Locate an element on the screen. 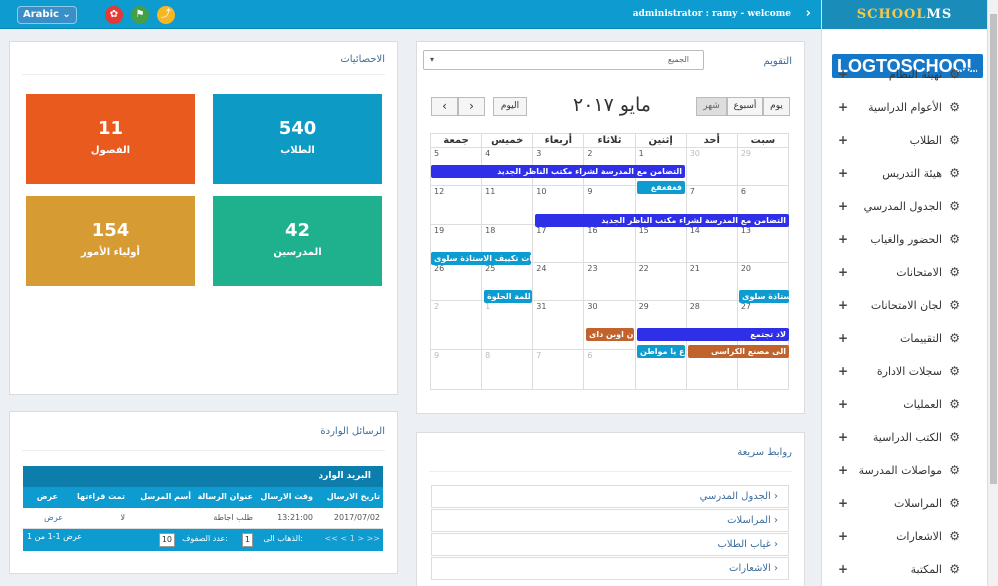 Image resolution: width=998 pixels, height=586 pixels. view-month-button: شهر is located at coordinates (711, 106).